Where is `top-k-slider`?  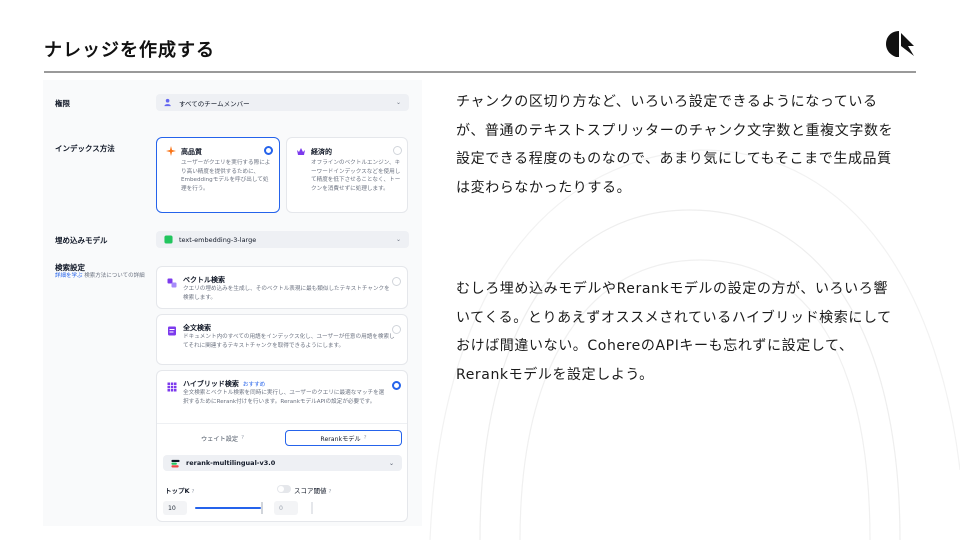 top-k-slider is located at coordinates (229, 508).